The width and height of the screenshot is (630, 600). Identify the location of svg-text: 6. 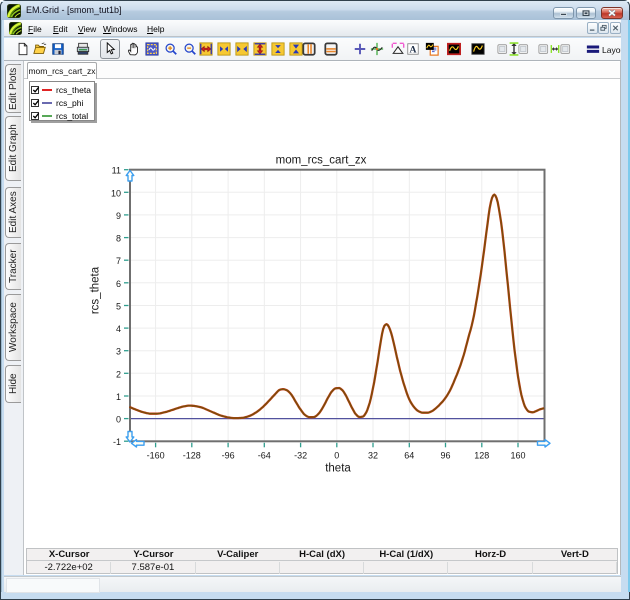
(118, 284).